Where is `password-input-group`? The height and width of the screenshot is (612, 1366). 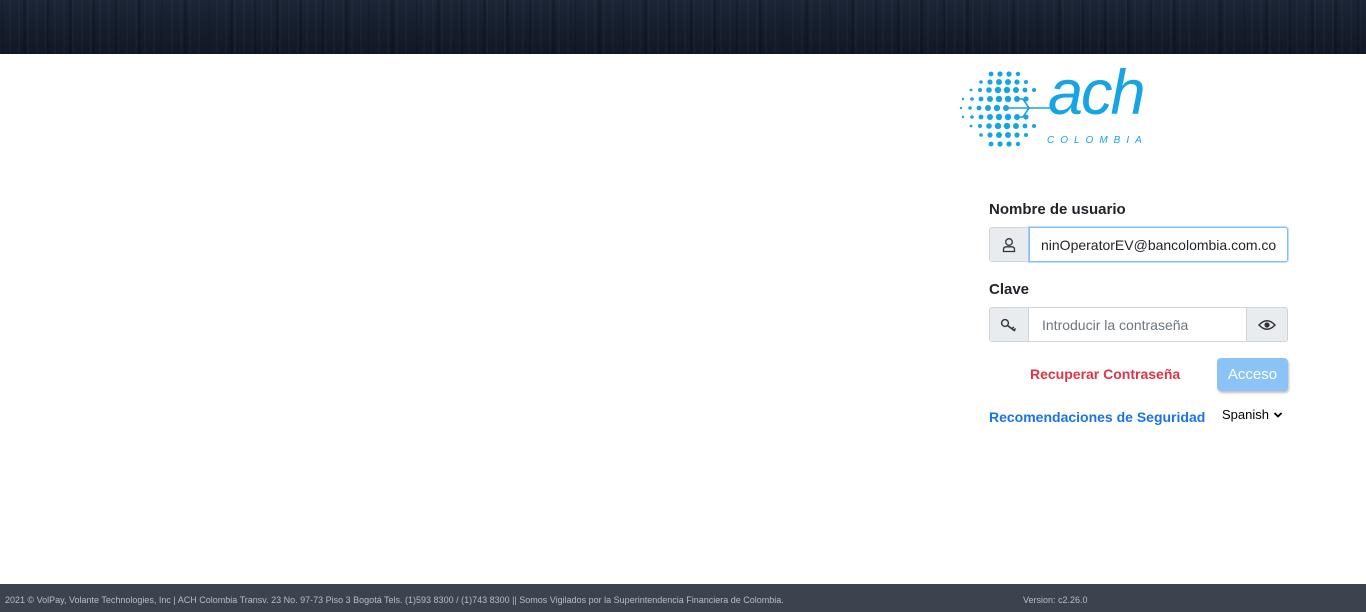
password-input-group is located at coordinates (1138, 324).